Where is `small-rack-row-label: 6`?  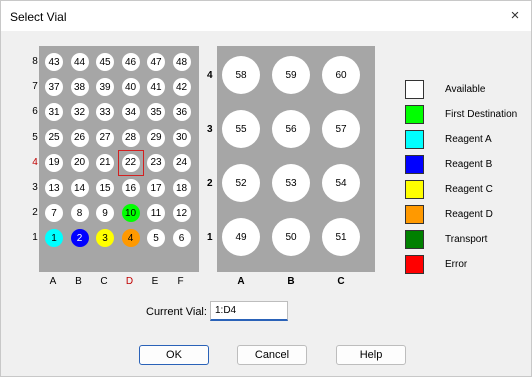
small-rack-row-label: 6 is located at coordinates (35, 112).